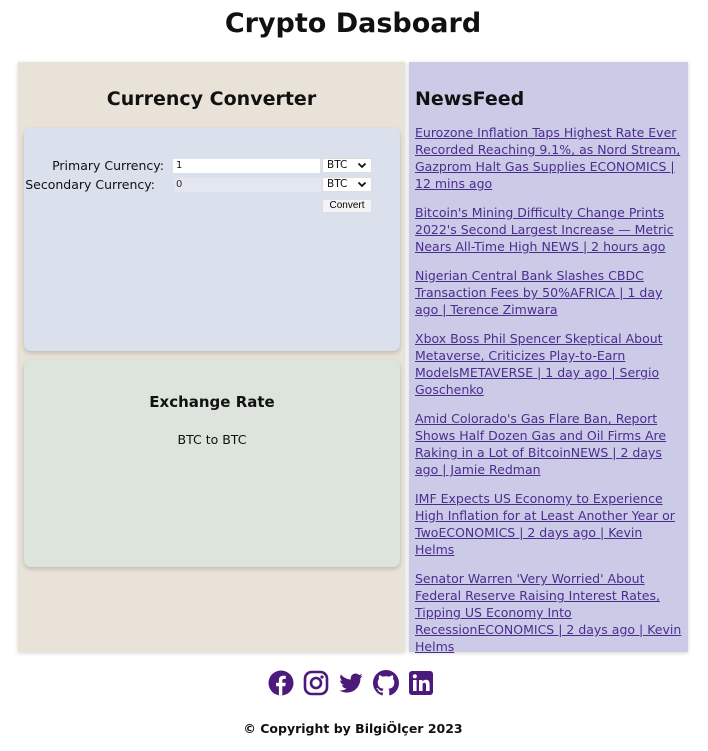  Describe the element at coordinates (337, 184) in the screenshot. I see `secondary-currency-value: BTC` at that location.